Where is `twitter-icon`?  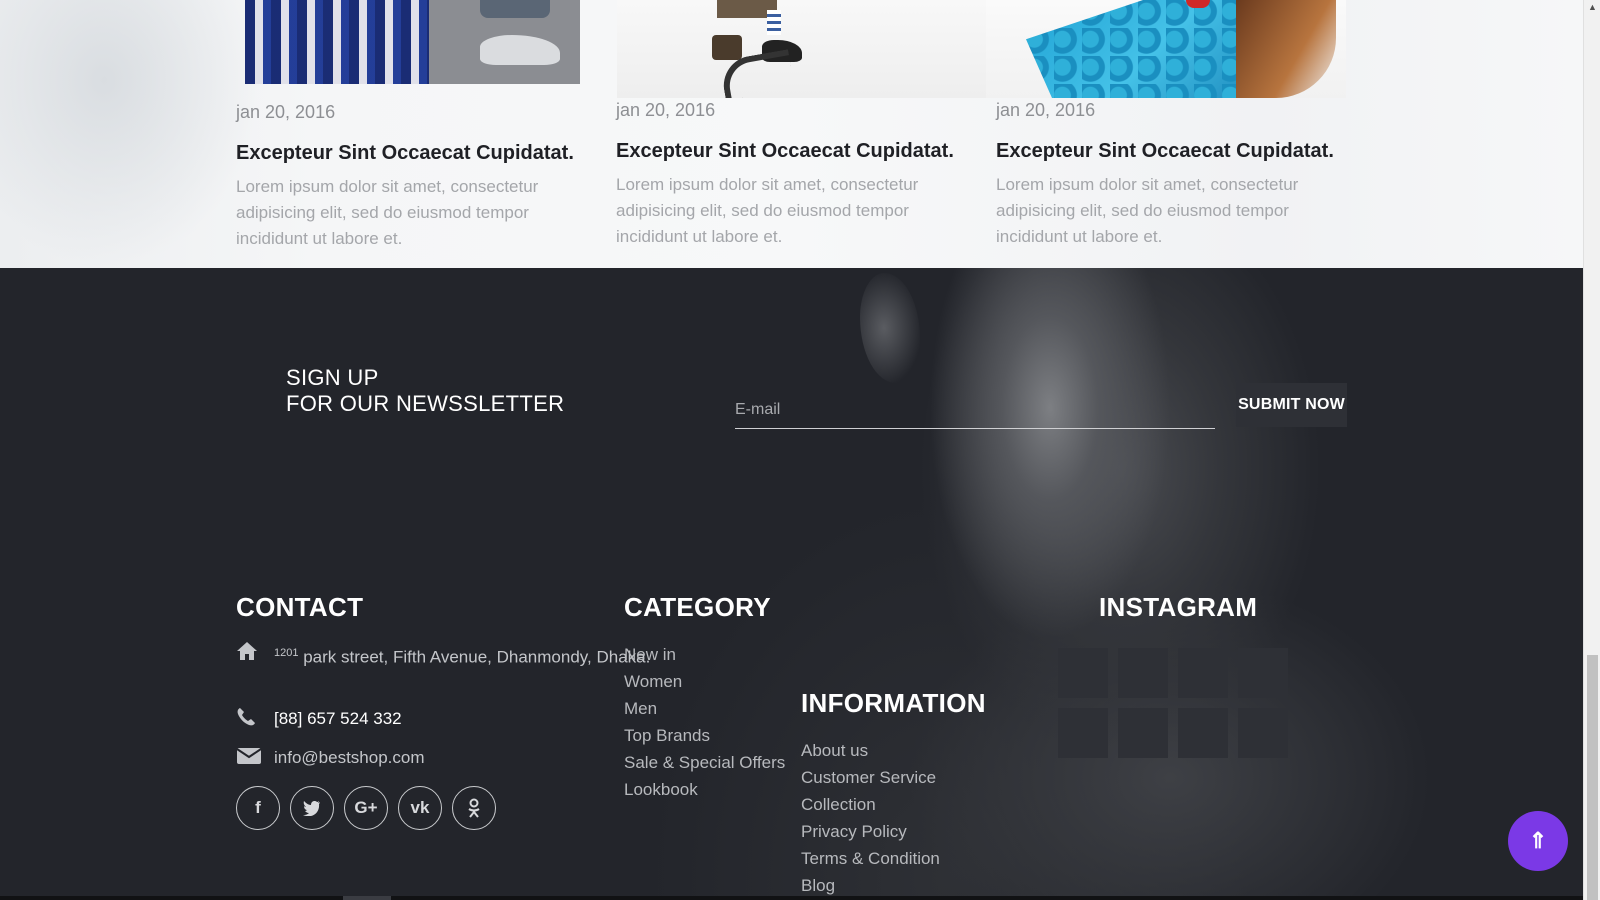 twitter-icon is located at coordinates (312, 808).